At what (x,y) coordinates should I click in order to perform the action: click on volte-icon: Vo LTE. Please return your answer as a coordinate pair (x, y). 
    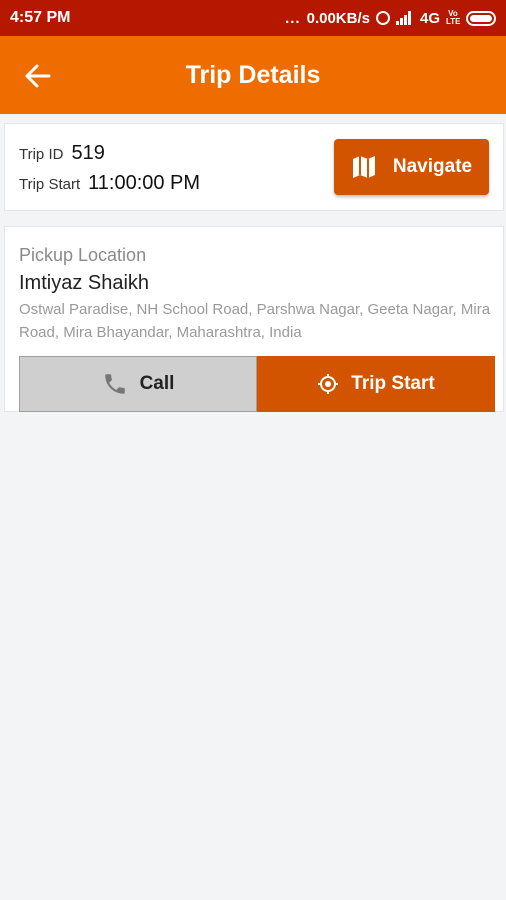
    Looking at the image, I should click on (453, 17).